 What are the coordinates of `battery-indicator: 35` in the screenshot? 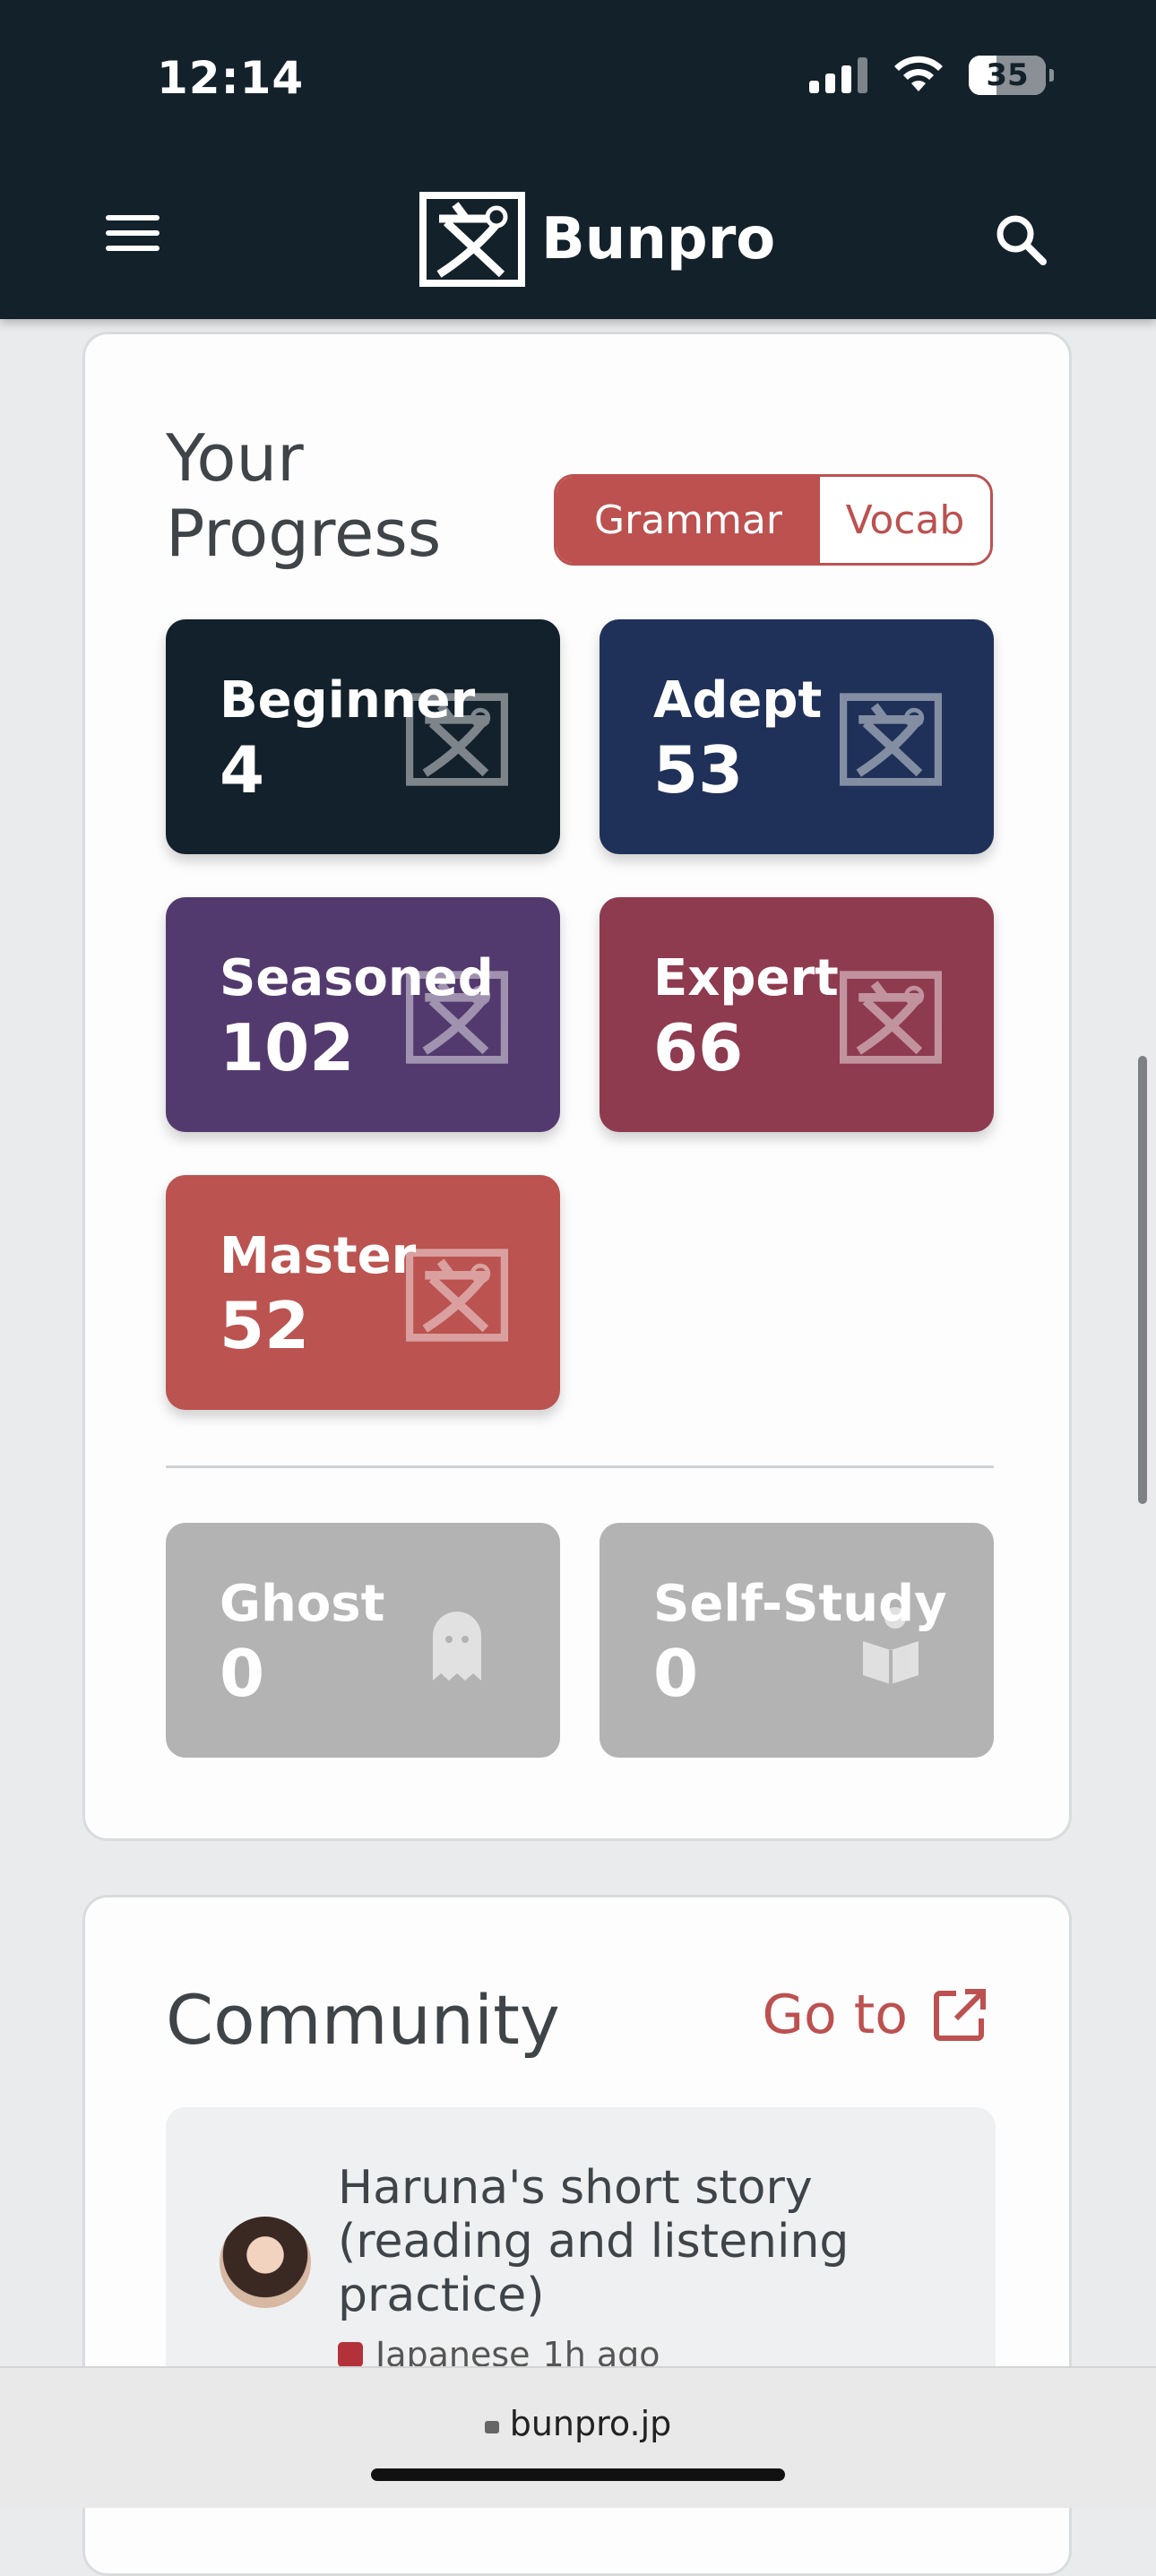 It's located at (1008, 75).